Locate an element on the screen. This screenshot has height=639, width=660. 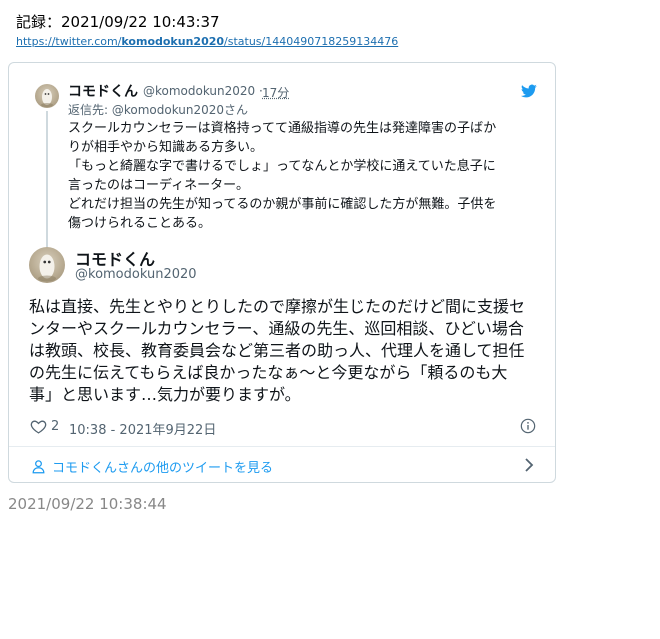
more-tweets-link: コモドくんさんの他のツイートを見る is located at coordinates (152, 466).